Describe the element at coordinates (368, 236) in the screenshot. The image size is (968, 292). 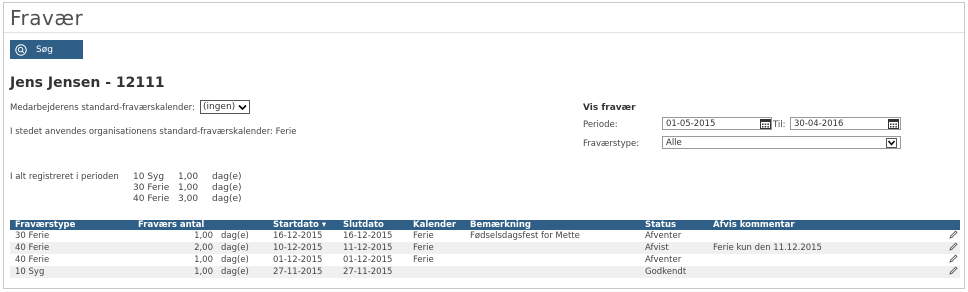
I see `cell-end: 16-12-2015` at that location.